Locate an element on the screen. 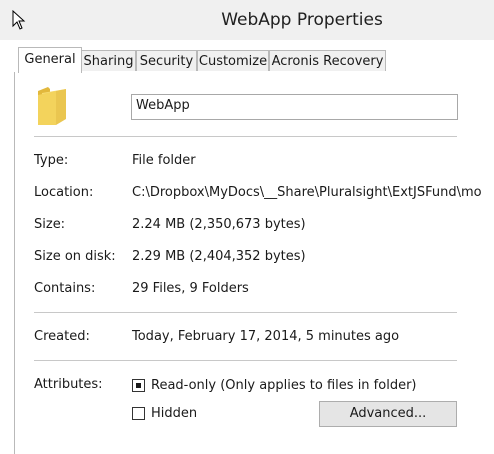 This screenshot has width=494, height=454. folder-name-field: WebApp is located at coordinates (294, 107).